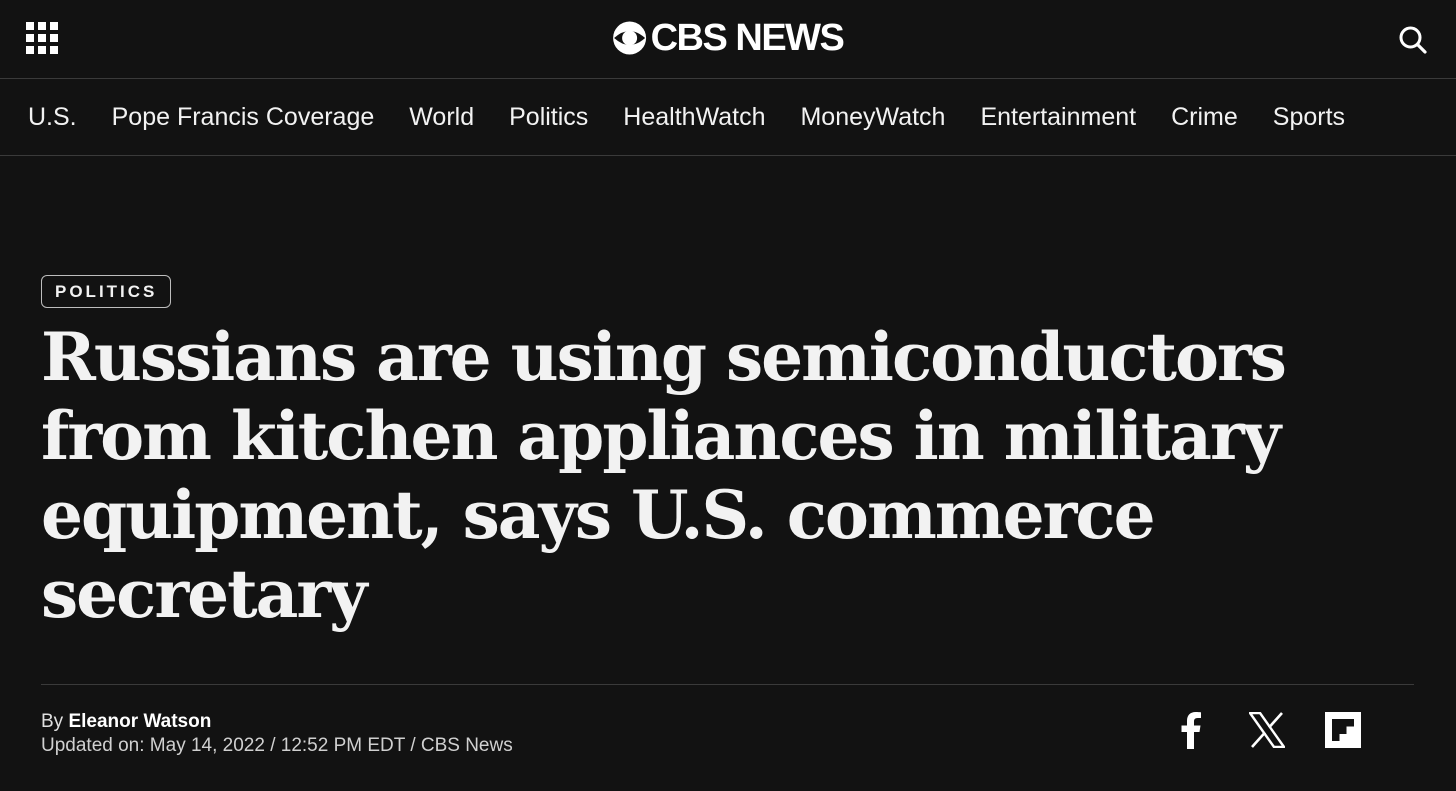 The image size is (1456, 791). What do you see at coordinates (441, 117) in the screenshot?
I see `nav-item-world: World` at bounding box center [441, 117].